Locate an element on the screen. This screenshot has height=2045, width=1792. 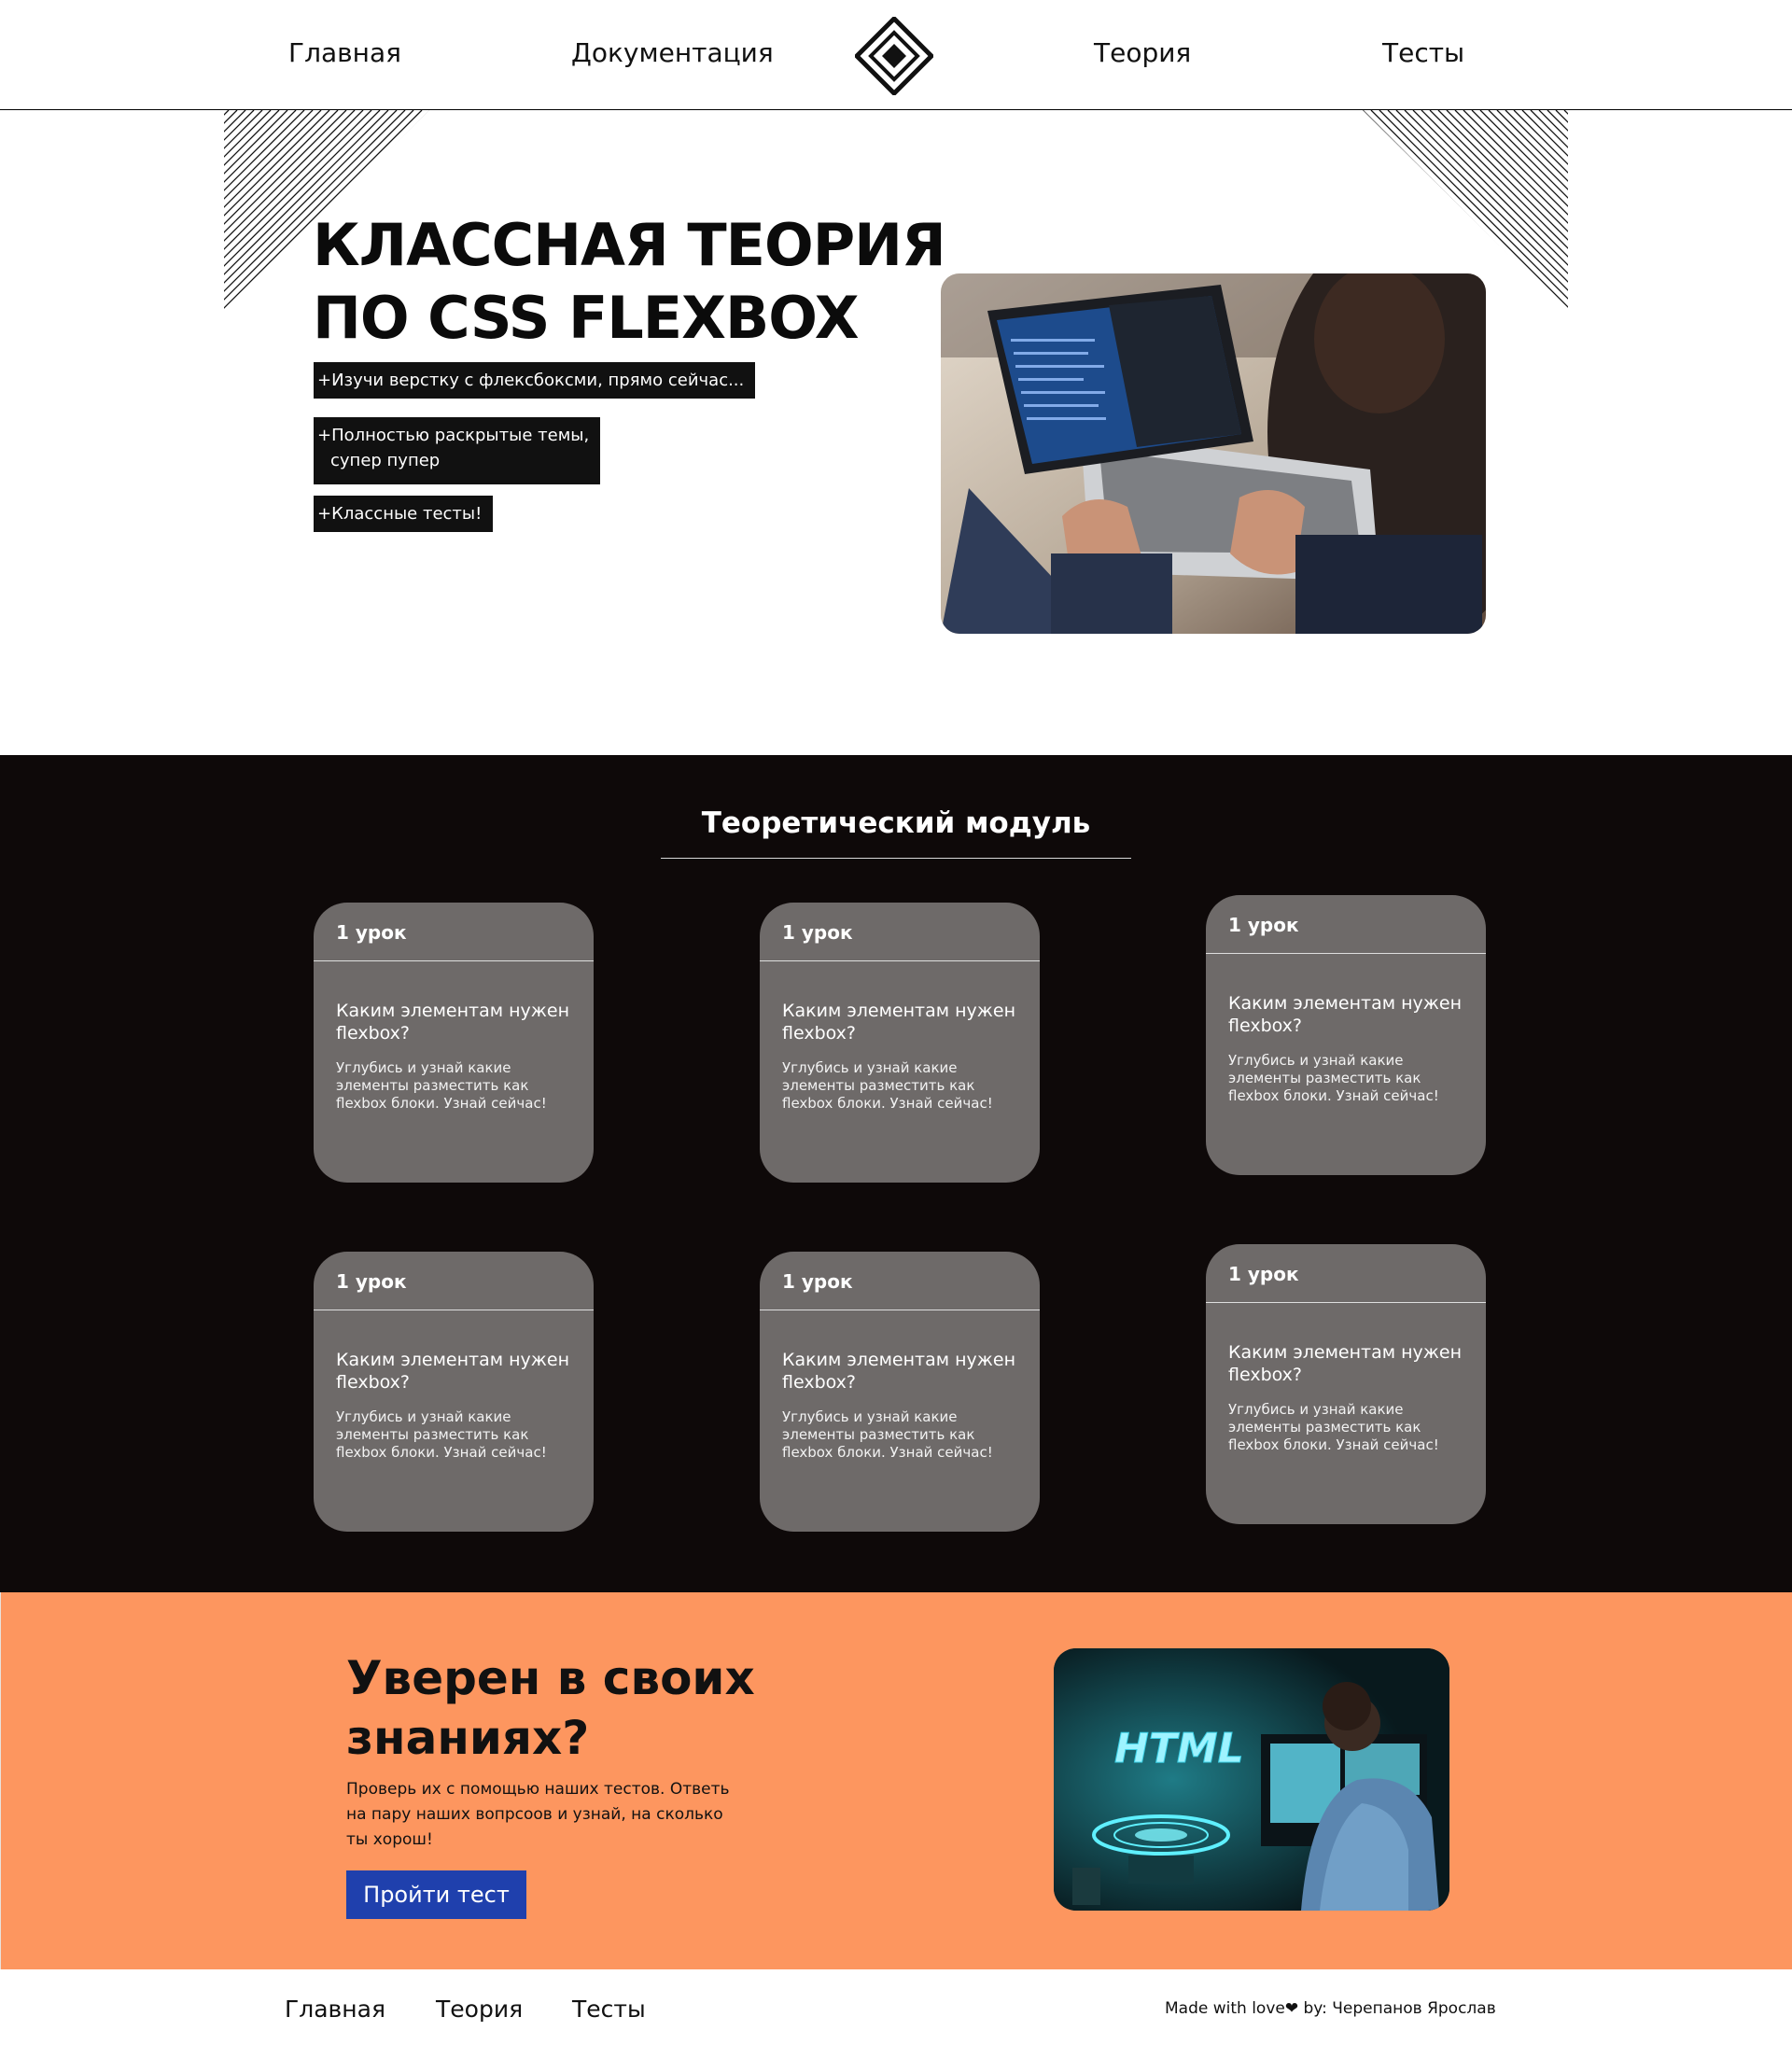
cta-title-line1: Уверен в своих is located at coordinates (550, 1678).